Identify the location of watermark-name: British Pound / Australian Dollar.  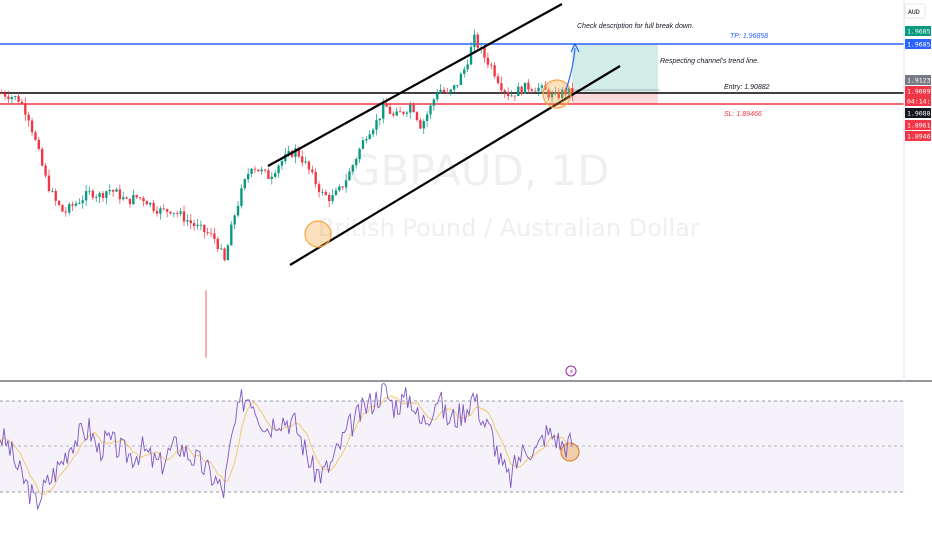
(509, 228).